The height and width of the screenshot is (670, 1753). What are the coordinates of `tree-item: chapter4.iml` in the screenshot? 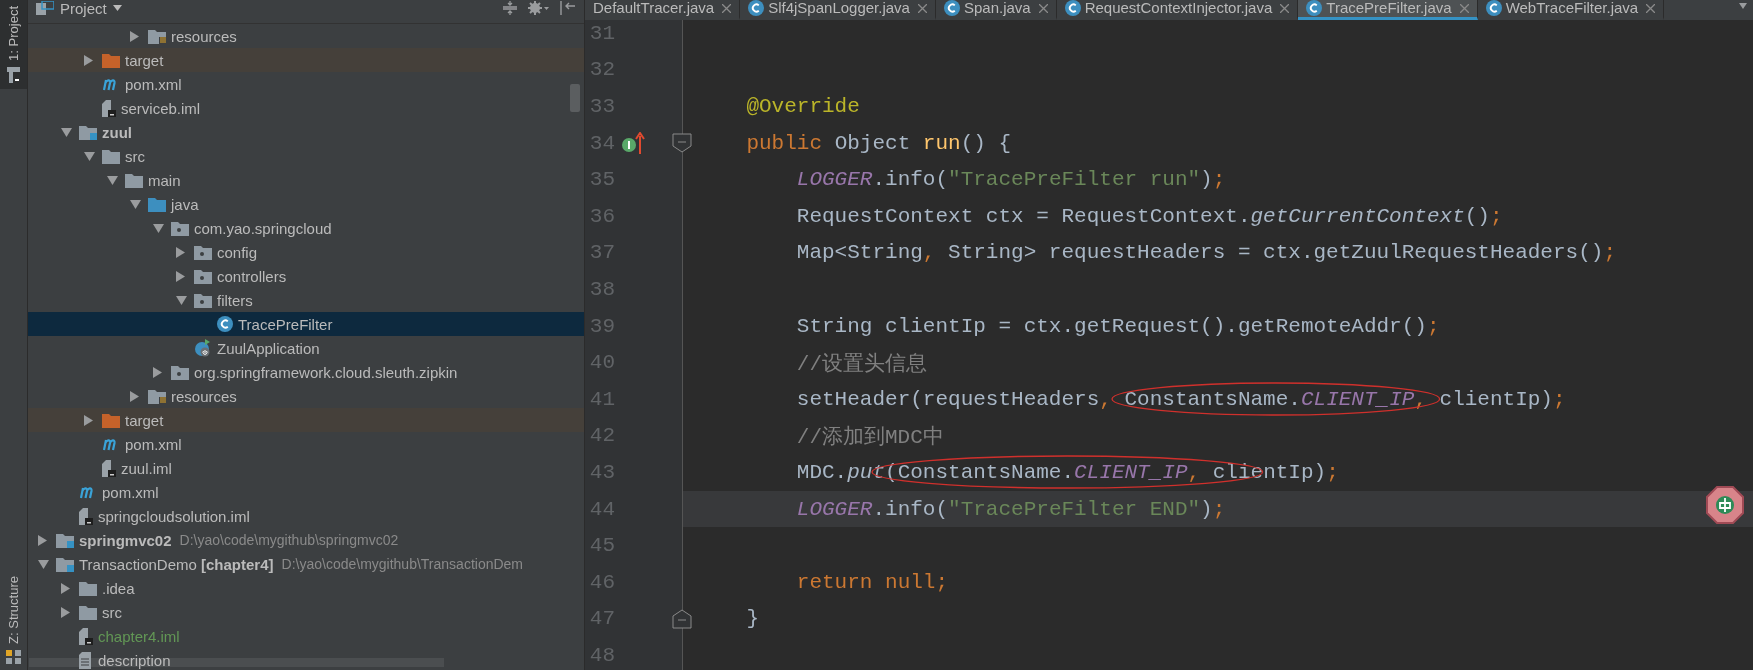 It's located at (306, 636).